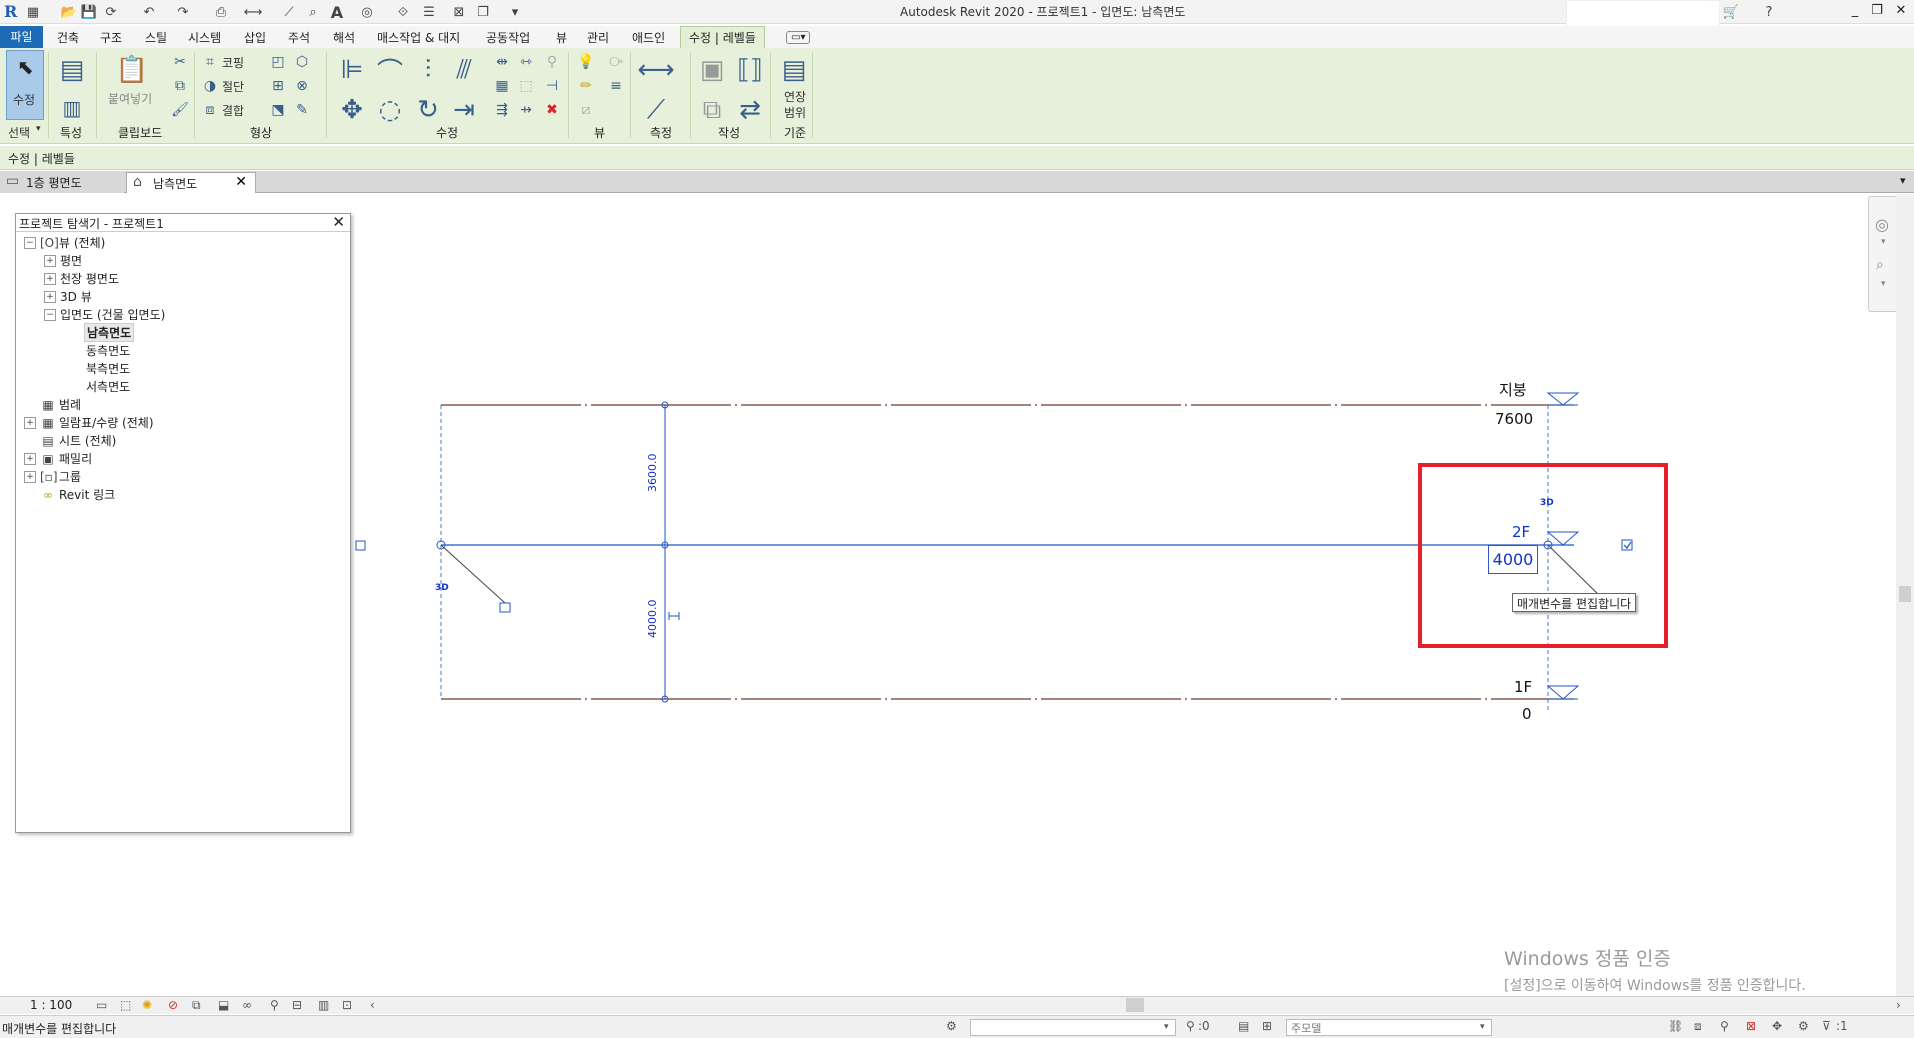  I want to click on crop-view-icon: ⧉, so click(196, 1005).